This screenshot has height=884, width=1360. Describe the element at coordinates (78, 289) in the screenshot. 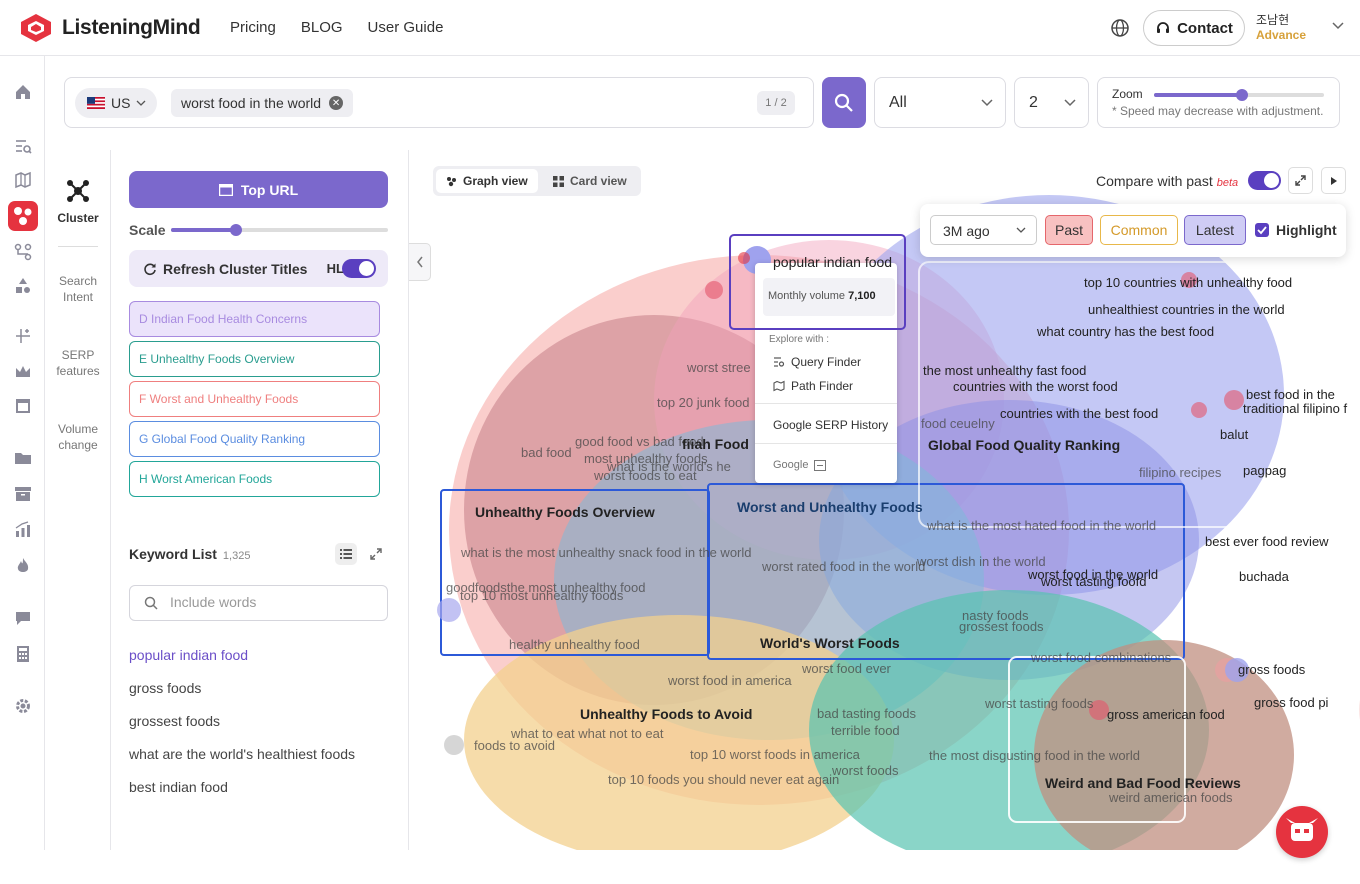

I see `tab-search-intent: Search Intent` at that location.